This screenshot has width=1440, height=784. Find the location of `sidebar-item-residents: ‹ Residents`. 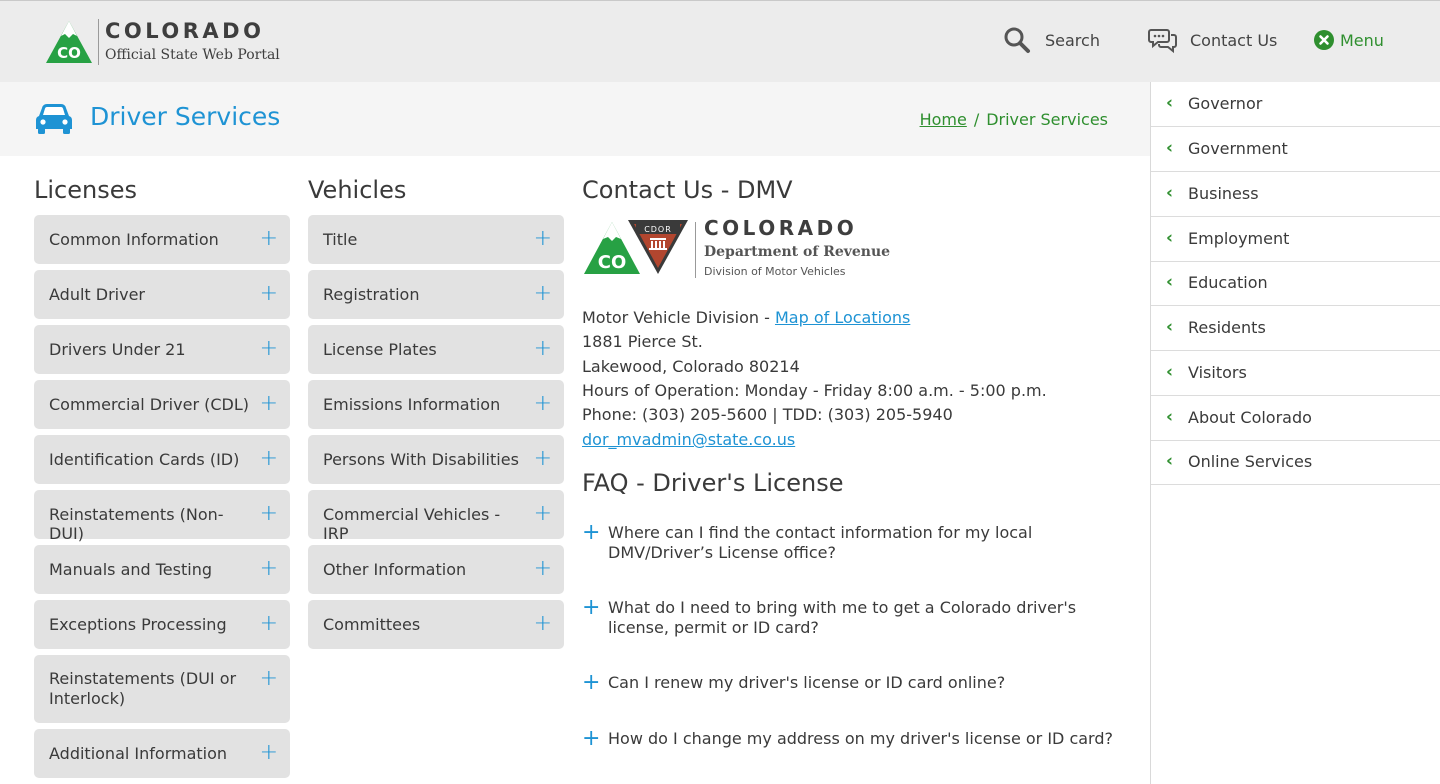

sidebar-item-residents: ‹ Residents is located at coordinates (1295, 328).